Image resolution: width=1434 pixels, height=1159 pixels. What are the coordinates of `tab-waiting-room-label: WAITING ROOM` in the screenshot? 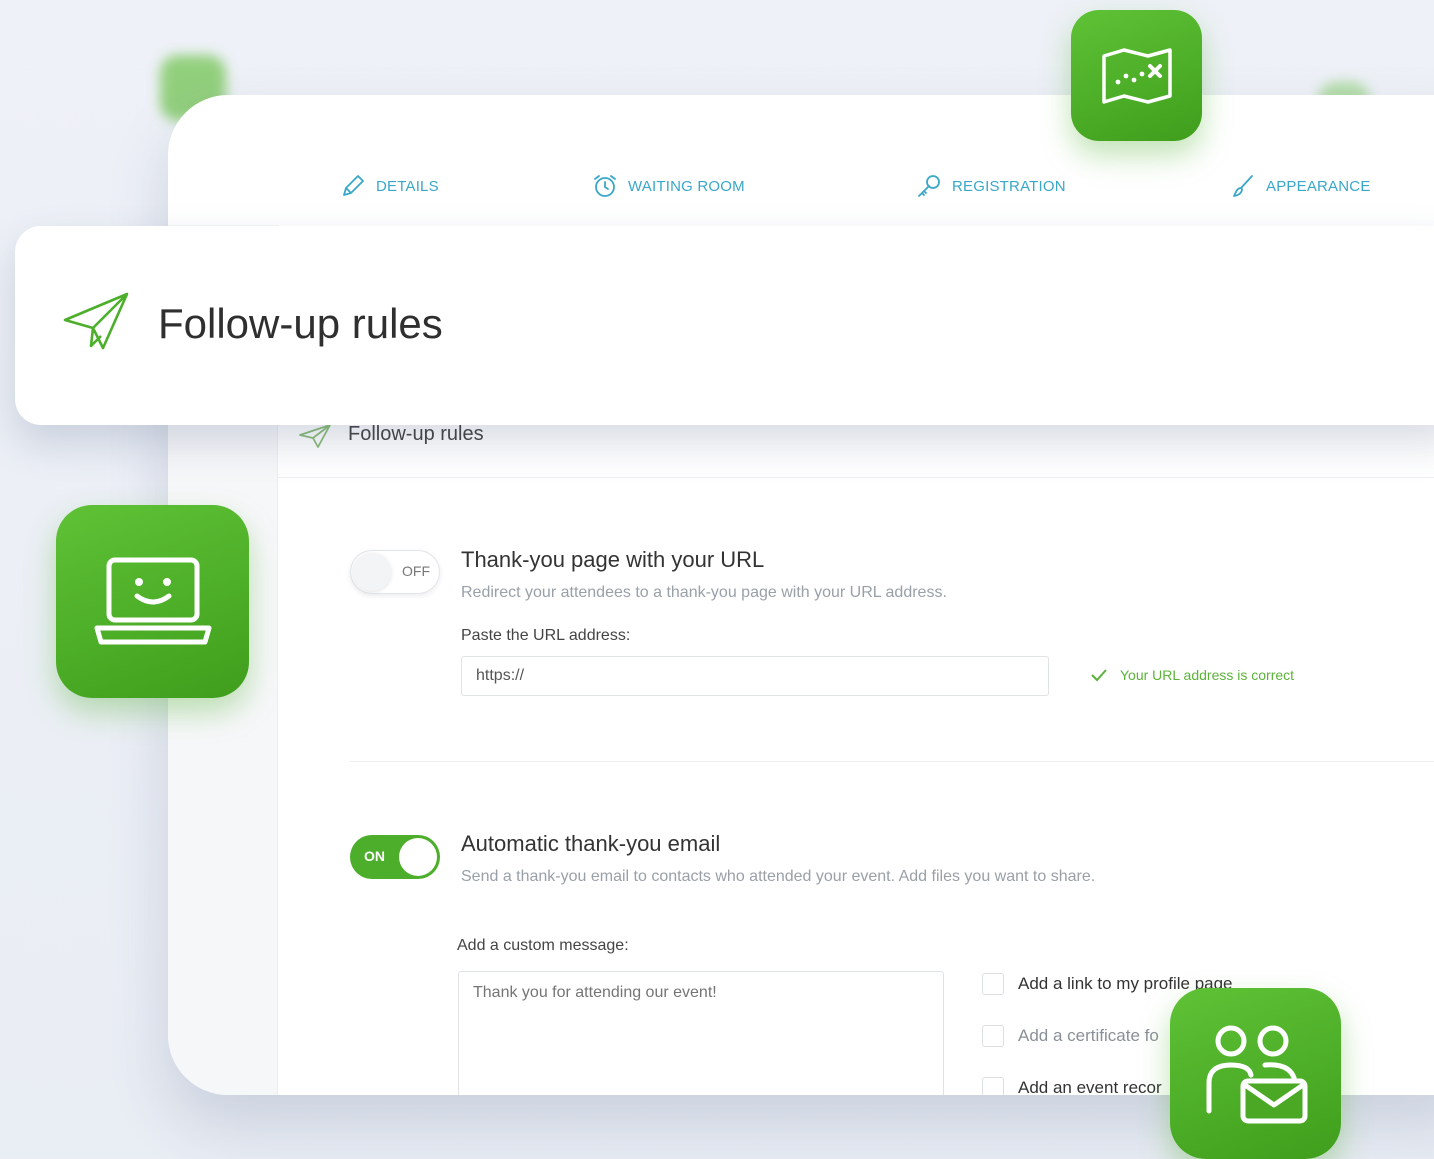 It's located at (686, 186).